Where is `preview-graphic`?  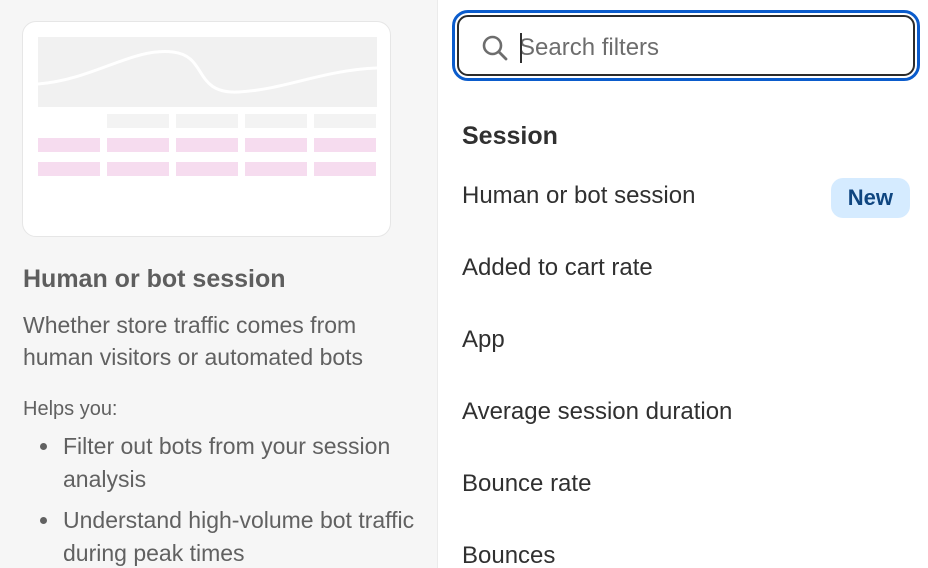
preview-graphic is located at coordinates (207, 106).